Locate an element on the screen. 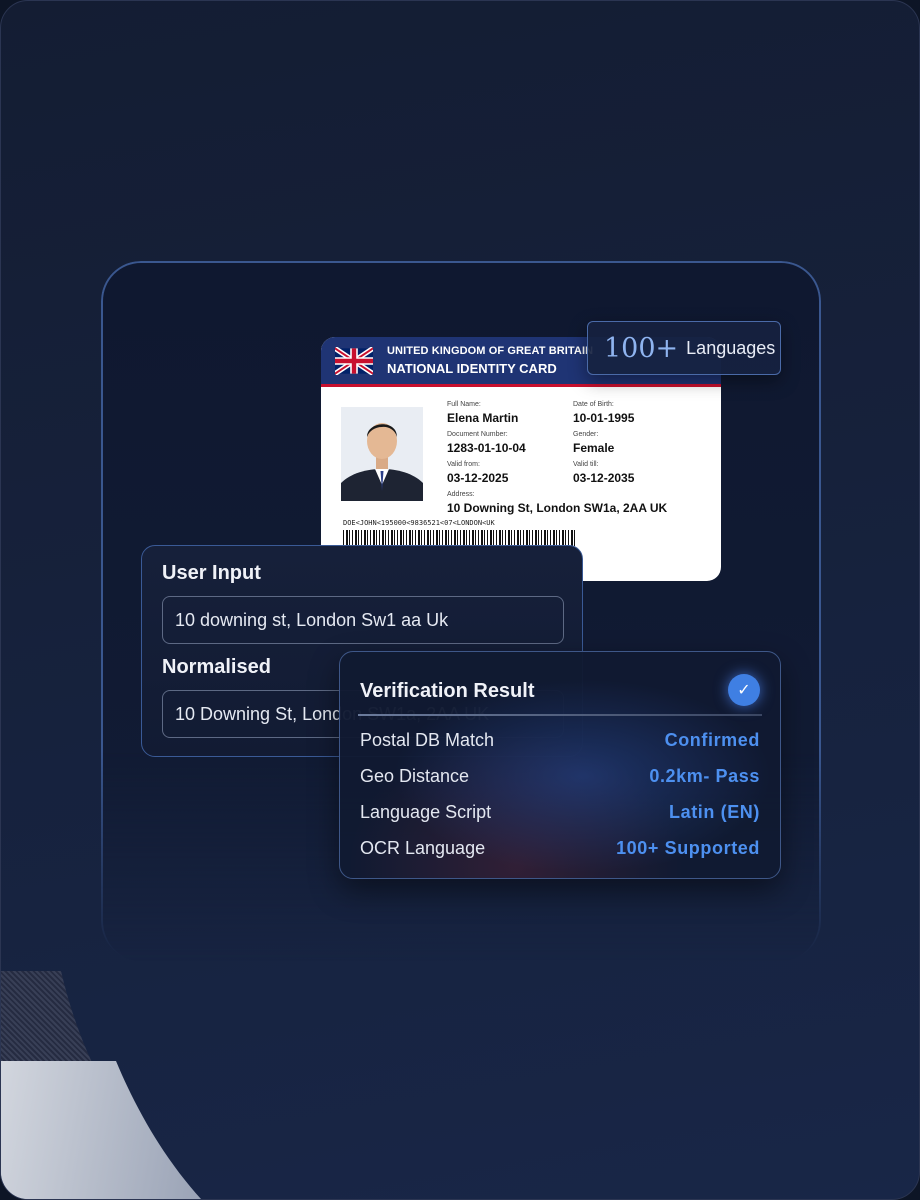 Image resolution: width=920 pixels, height=1200 pixels. id-barcode is located at coordinates (459, 538).